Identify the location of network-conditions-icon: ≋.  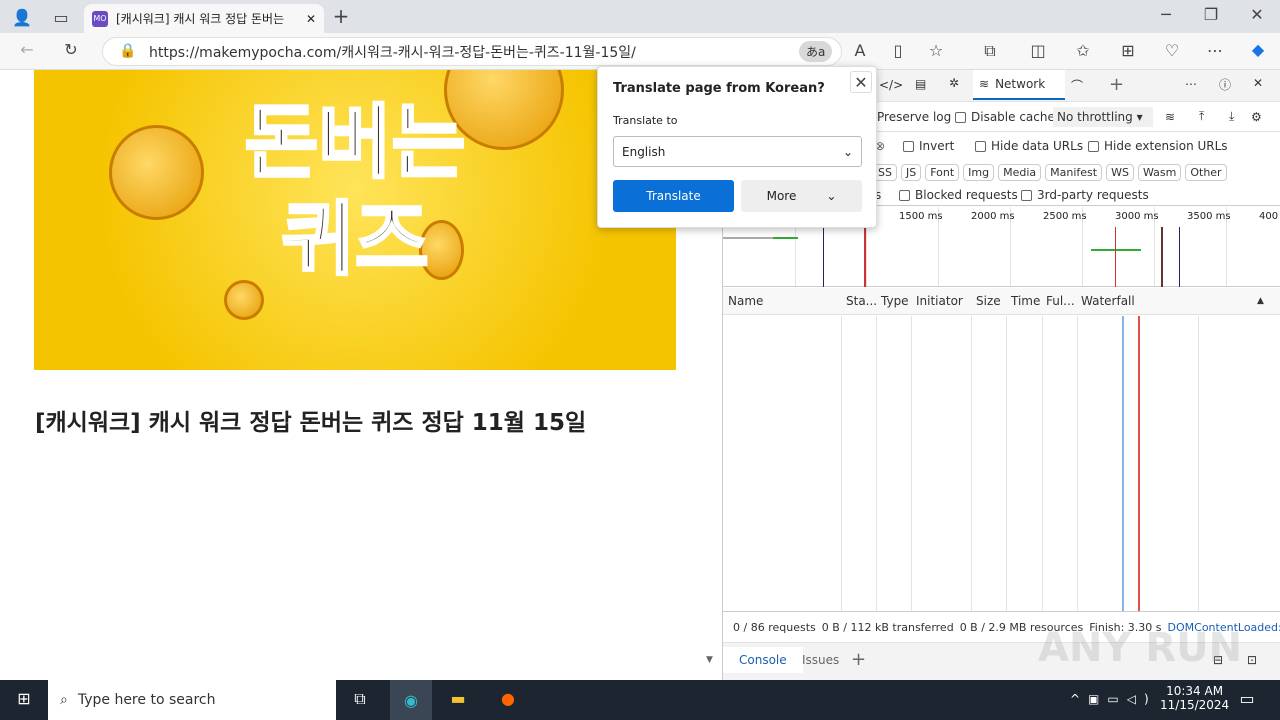
(1170, 117).